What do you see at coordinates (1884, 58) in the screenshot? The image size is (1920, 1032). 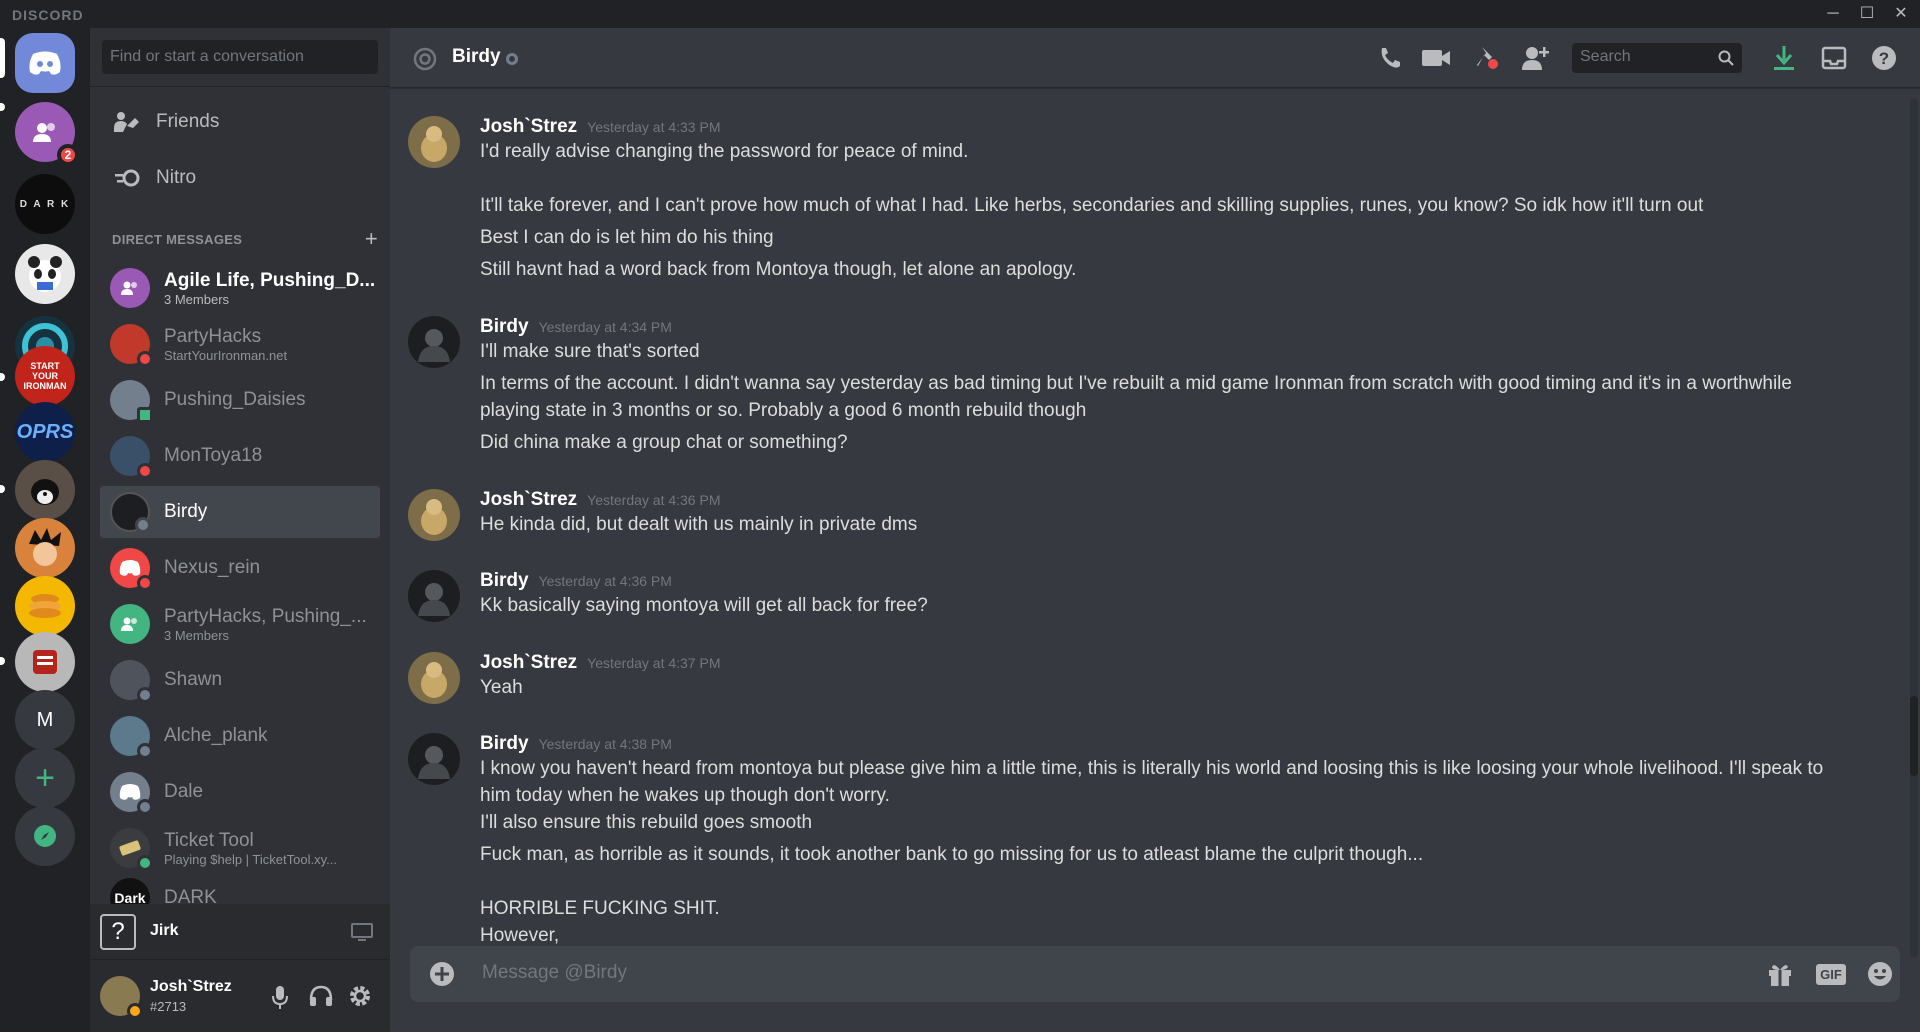 I see `help-button: ?` at bounding box center [1884, 58].